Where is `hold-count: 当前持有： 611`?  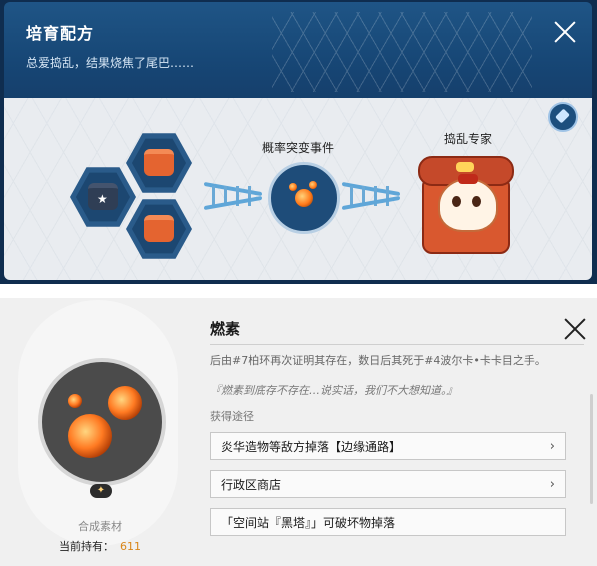 hold-count: 当前持有： 611 is located at coordinates (100, 546).